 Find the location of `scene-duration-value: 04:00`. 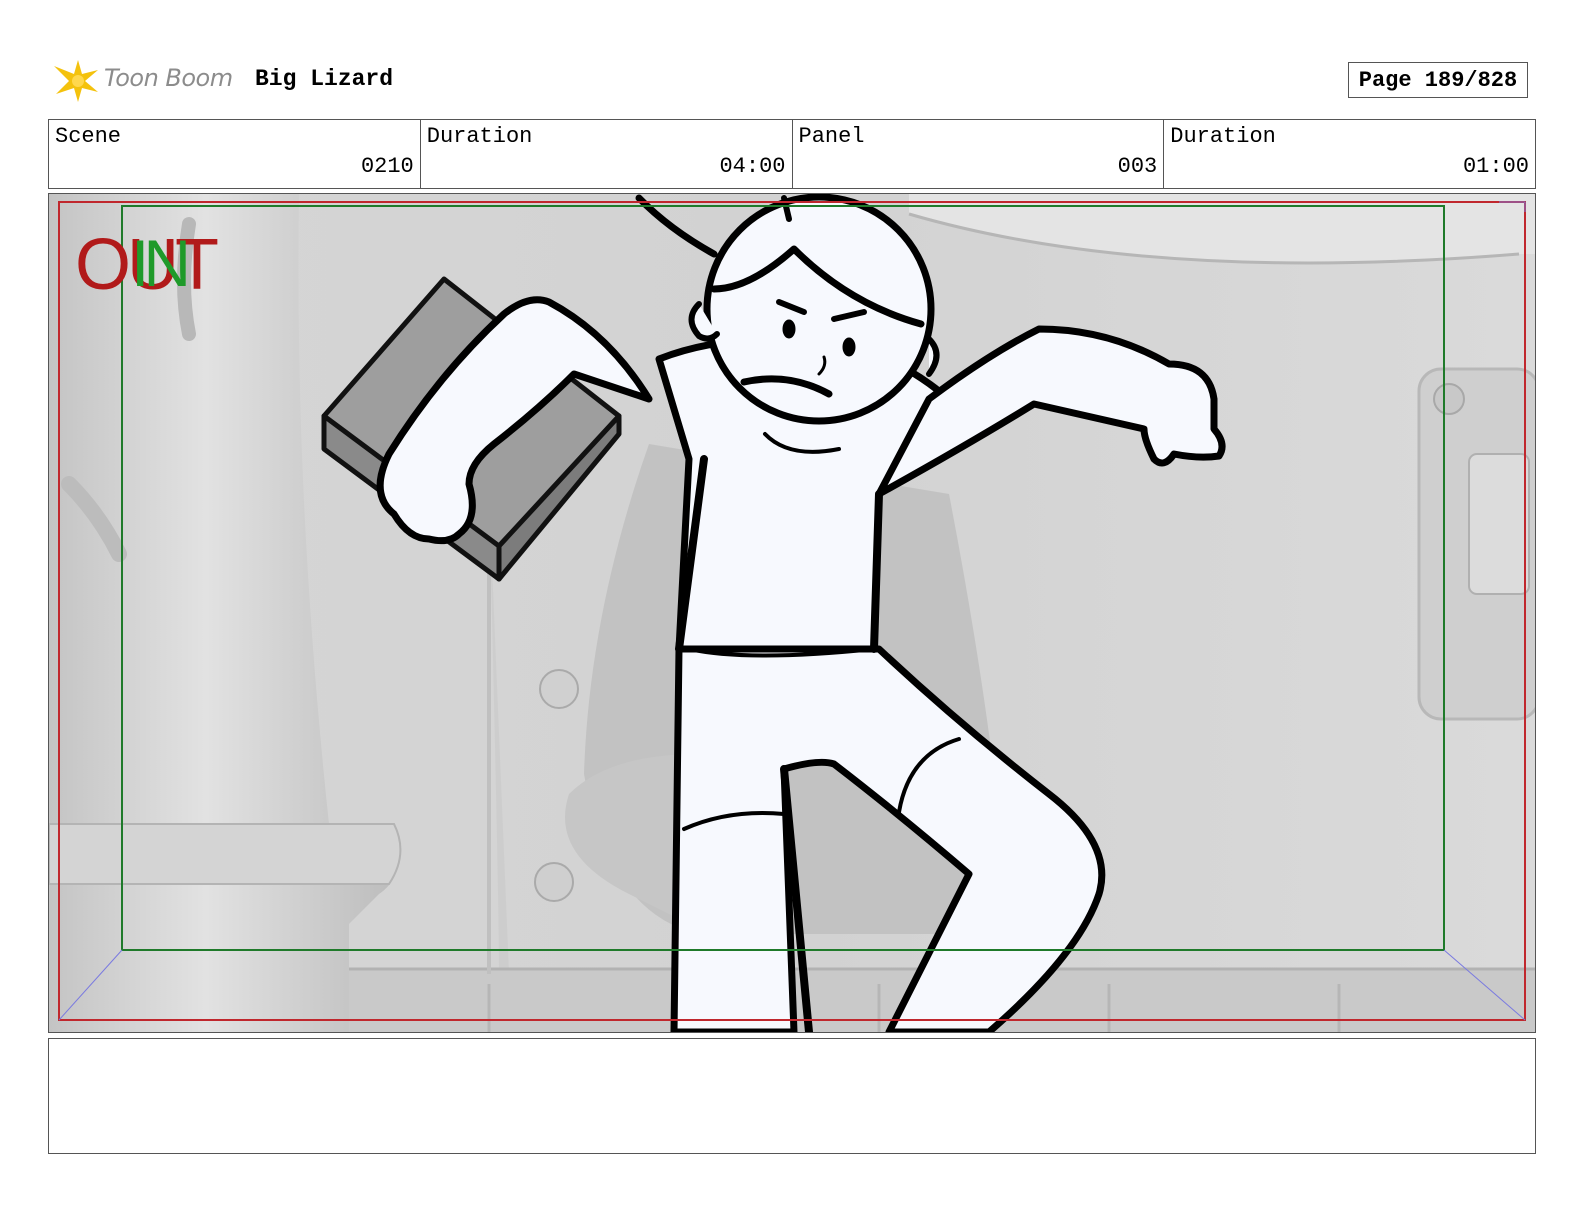

scene-duration-value: 04:00 is located at coordinates (752, 166).